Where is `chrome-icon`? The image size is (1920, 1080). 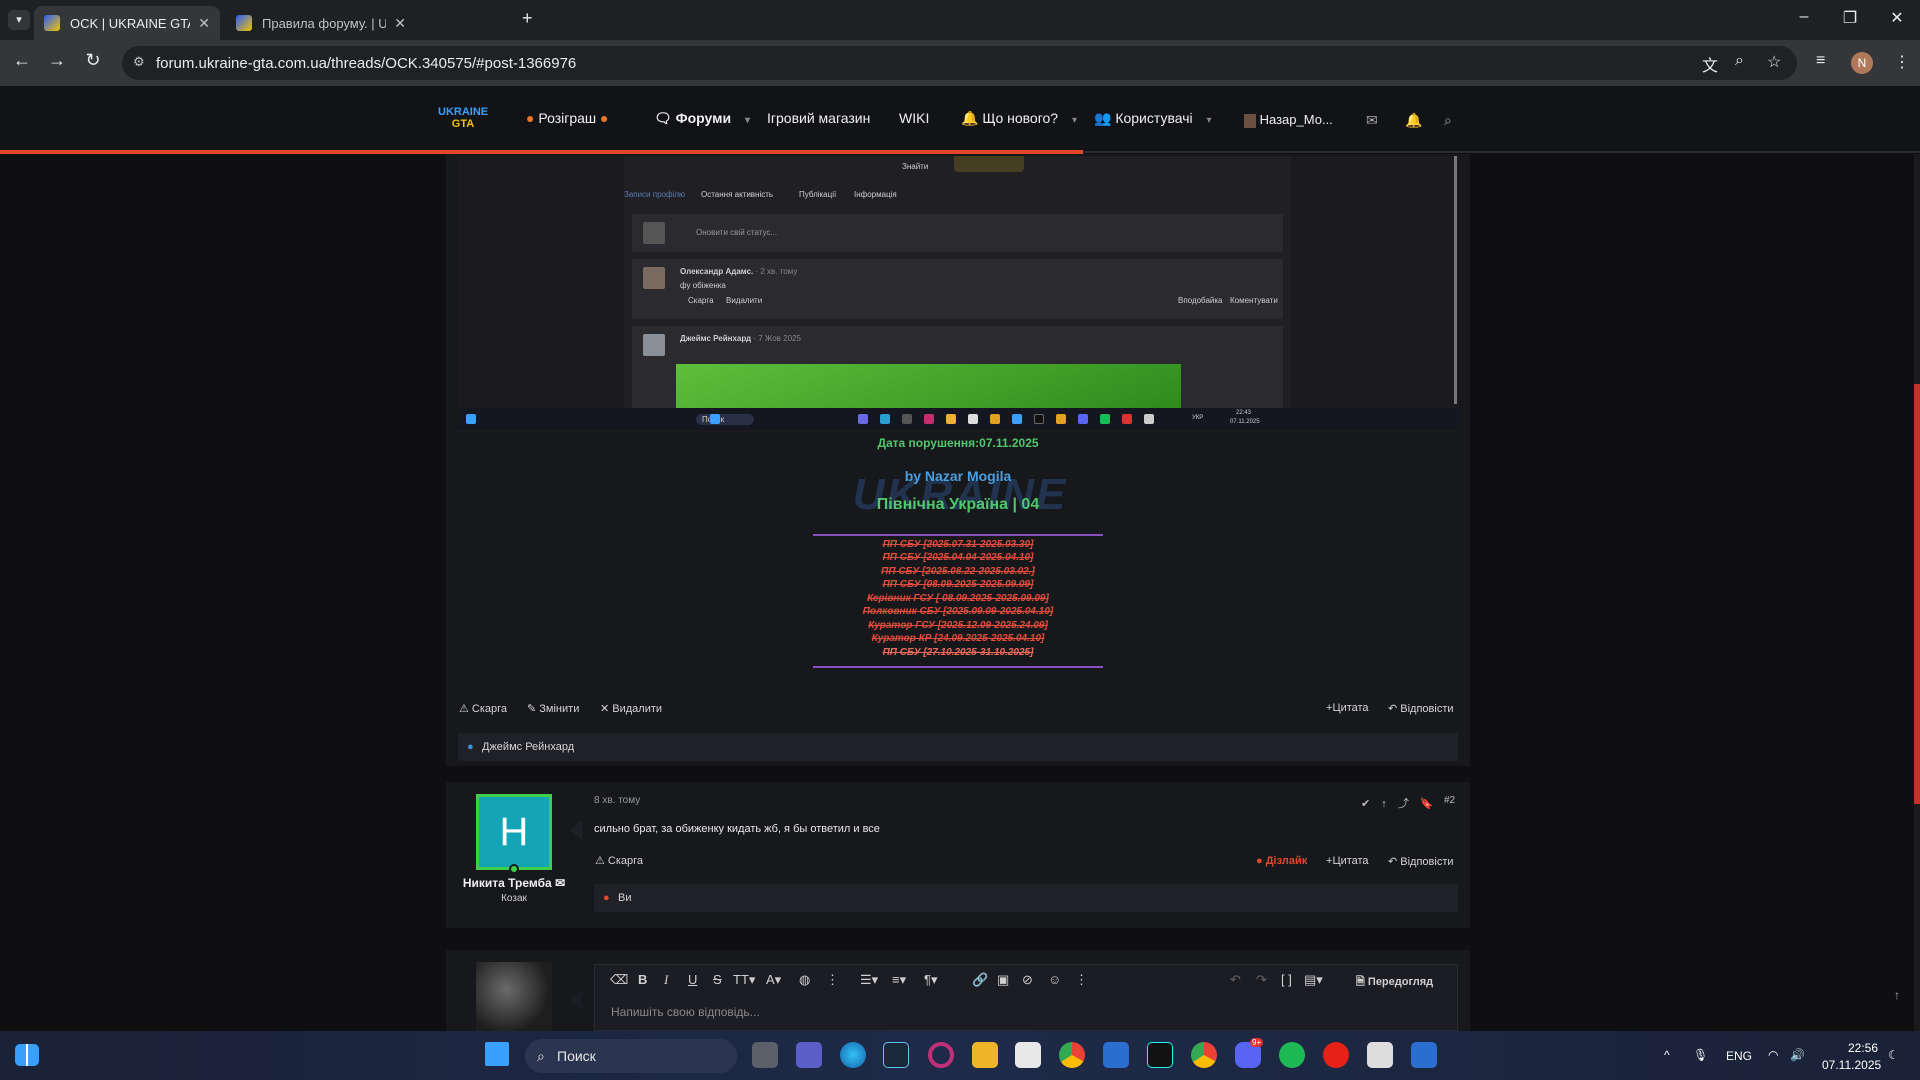
chrome-icon is located at coordinates (1072, 1055).